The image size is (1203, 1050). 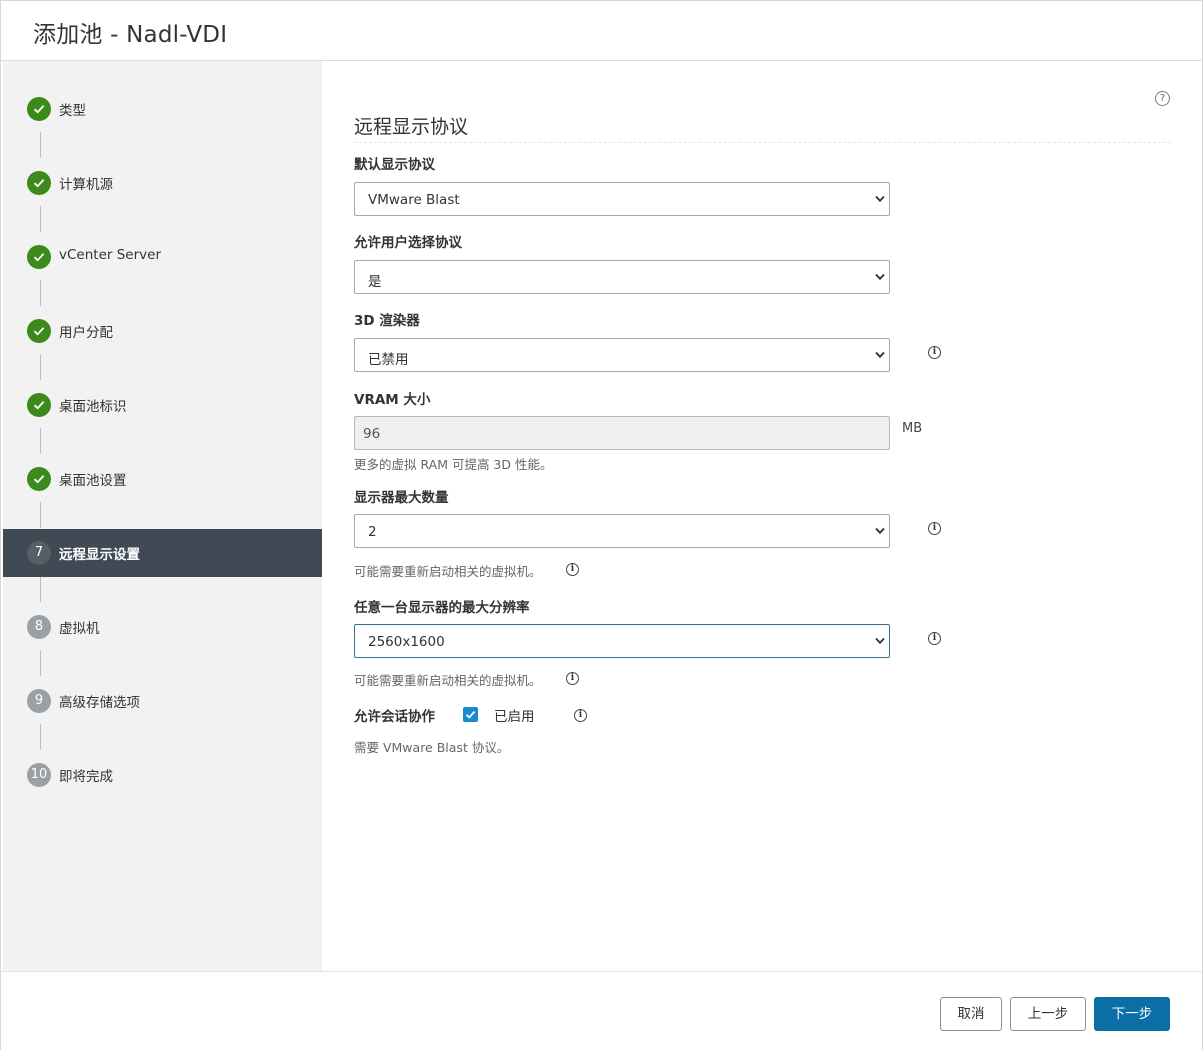 I want to click on renderer-3d-select: 已禁用, so click(x=622, y=355).